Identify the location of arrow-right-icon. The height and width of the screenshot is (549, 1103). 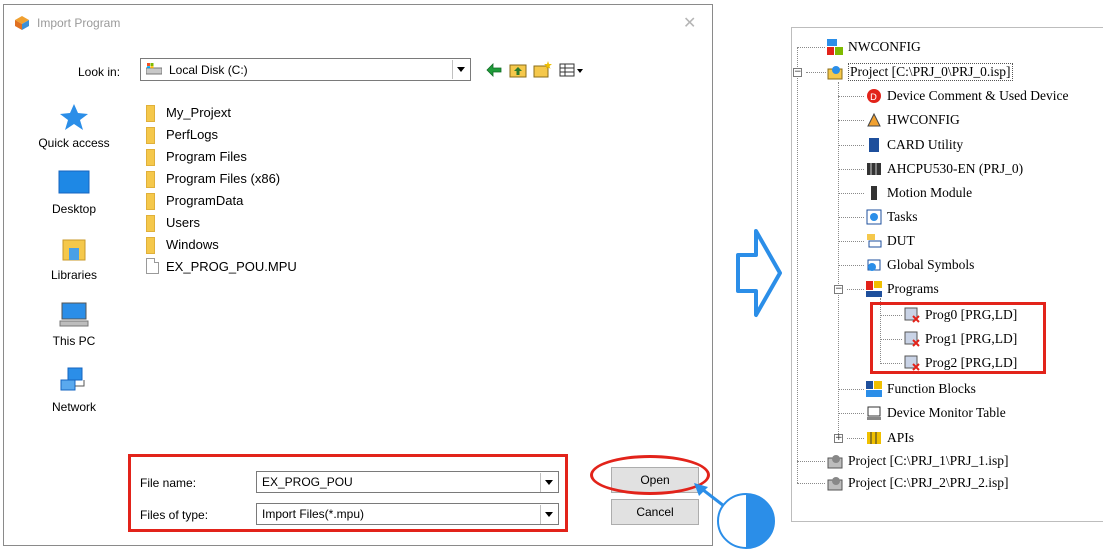
(759, 273).